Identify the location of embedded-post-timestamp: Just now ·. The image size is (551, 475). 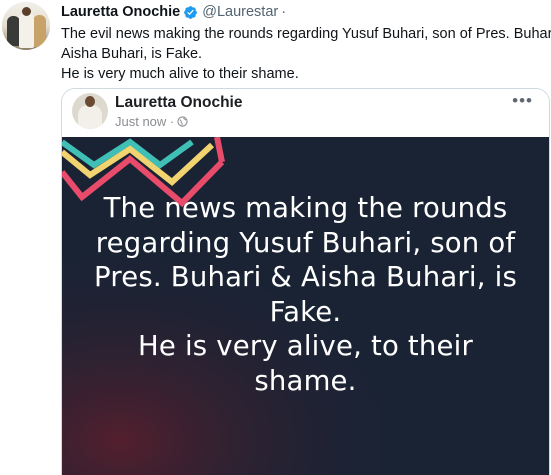
(145, 121).